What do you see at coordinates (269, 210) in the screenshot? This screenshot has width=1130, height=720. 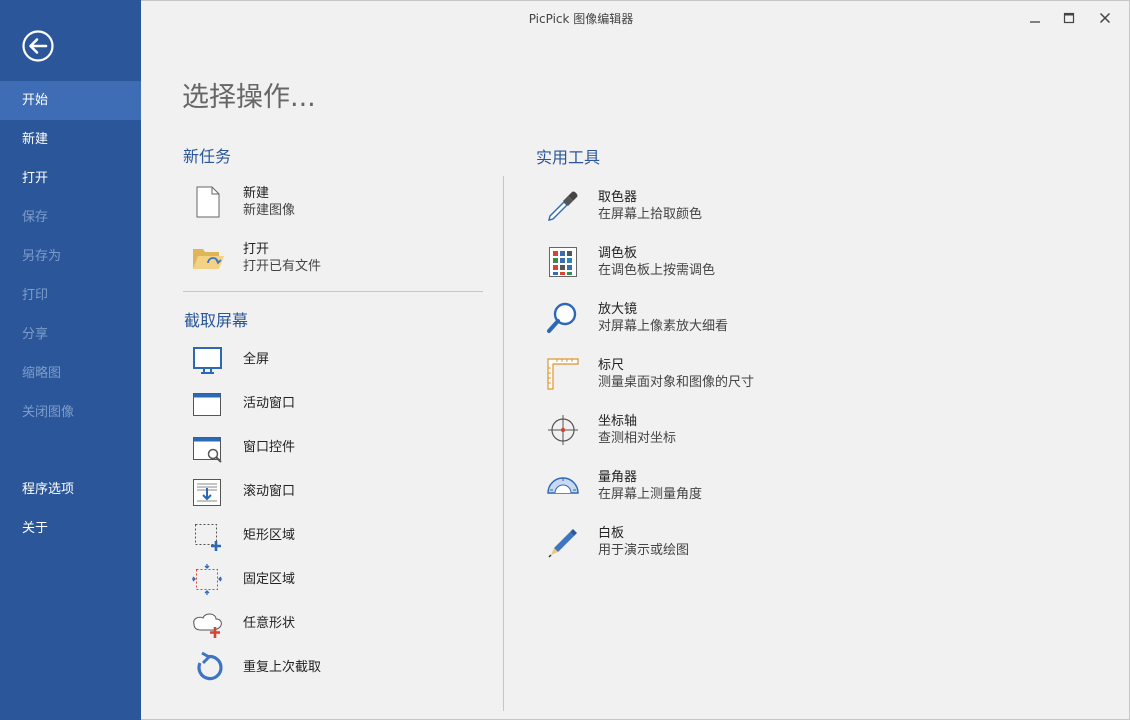 I see `item-description: 新建图像` at bounding box center [269, 210].